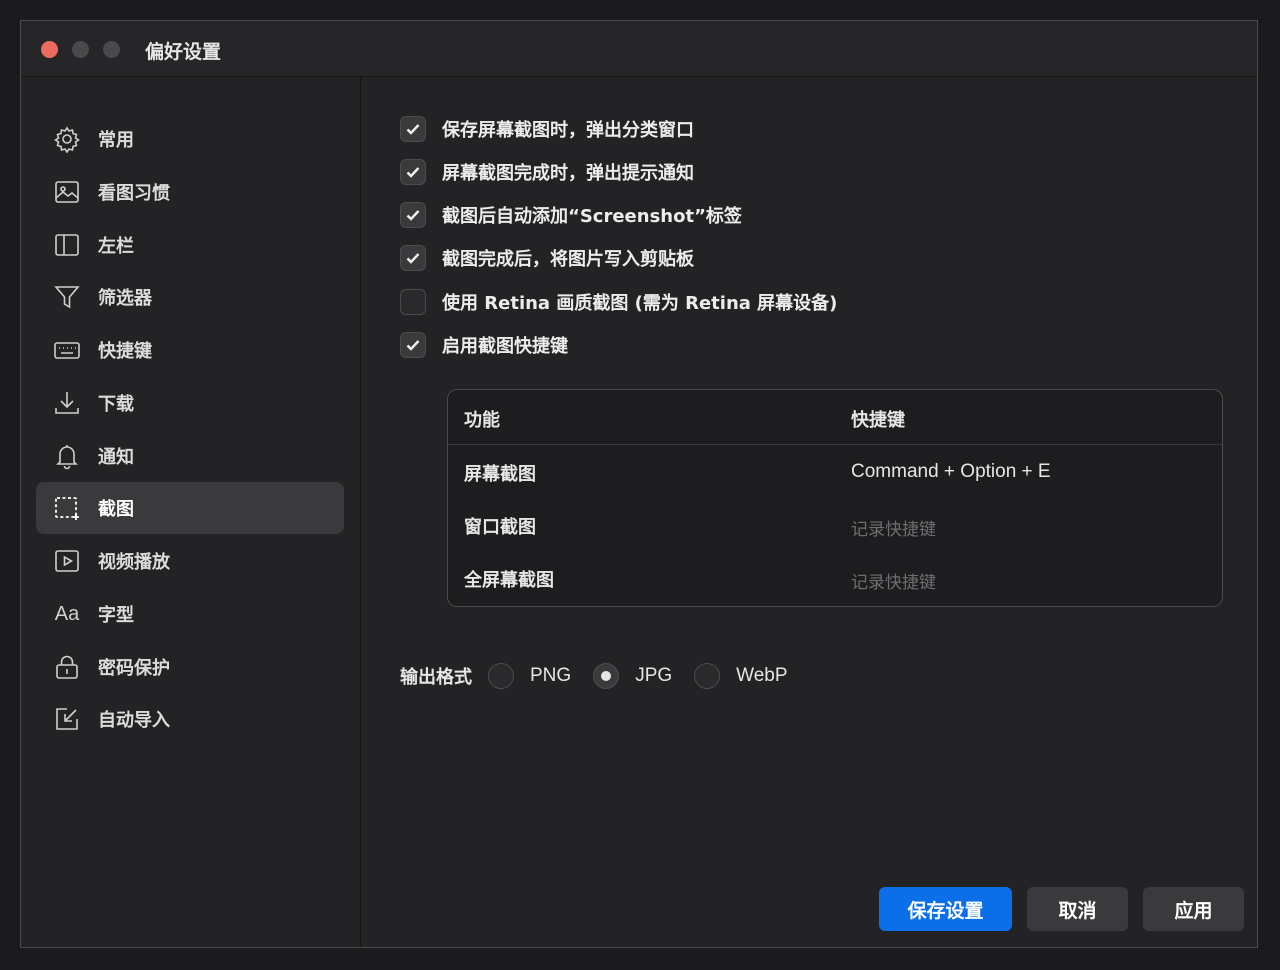 This screenshot has height=970, width=1280. Describe the element at coordinates (80, 49) in the screenshot. I see `minimize-window-button` at that location.